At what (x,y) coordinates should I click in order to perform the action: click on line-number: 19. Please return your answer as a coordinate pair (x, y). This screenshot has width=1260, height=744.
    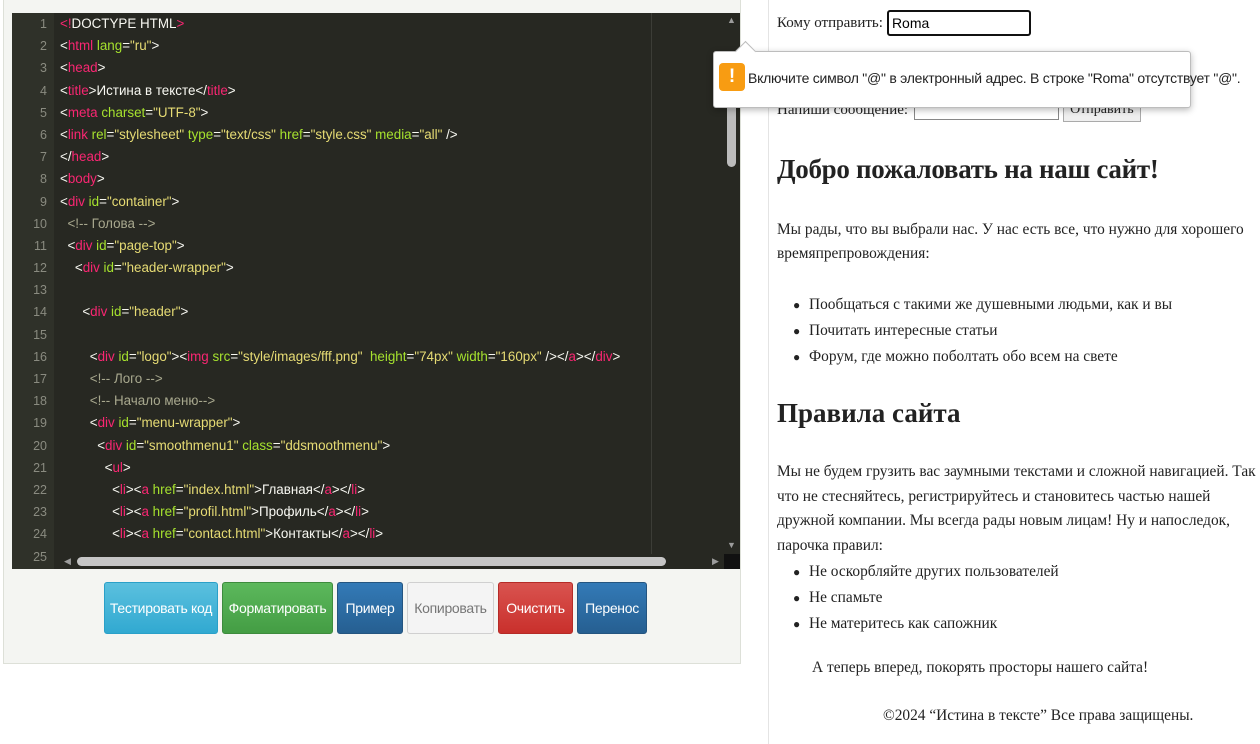
    Looking at the image, I should click on (40, 423).